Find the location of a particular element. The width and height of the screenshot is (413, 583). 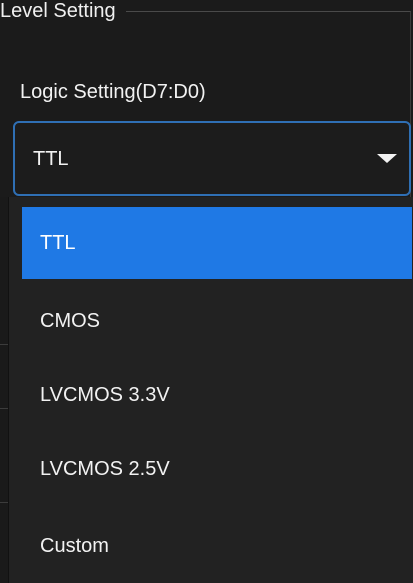

select-current-value: TTL is located at coordinates (51, 159).